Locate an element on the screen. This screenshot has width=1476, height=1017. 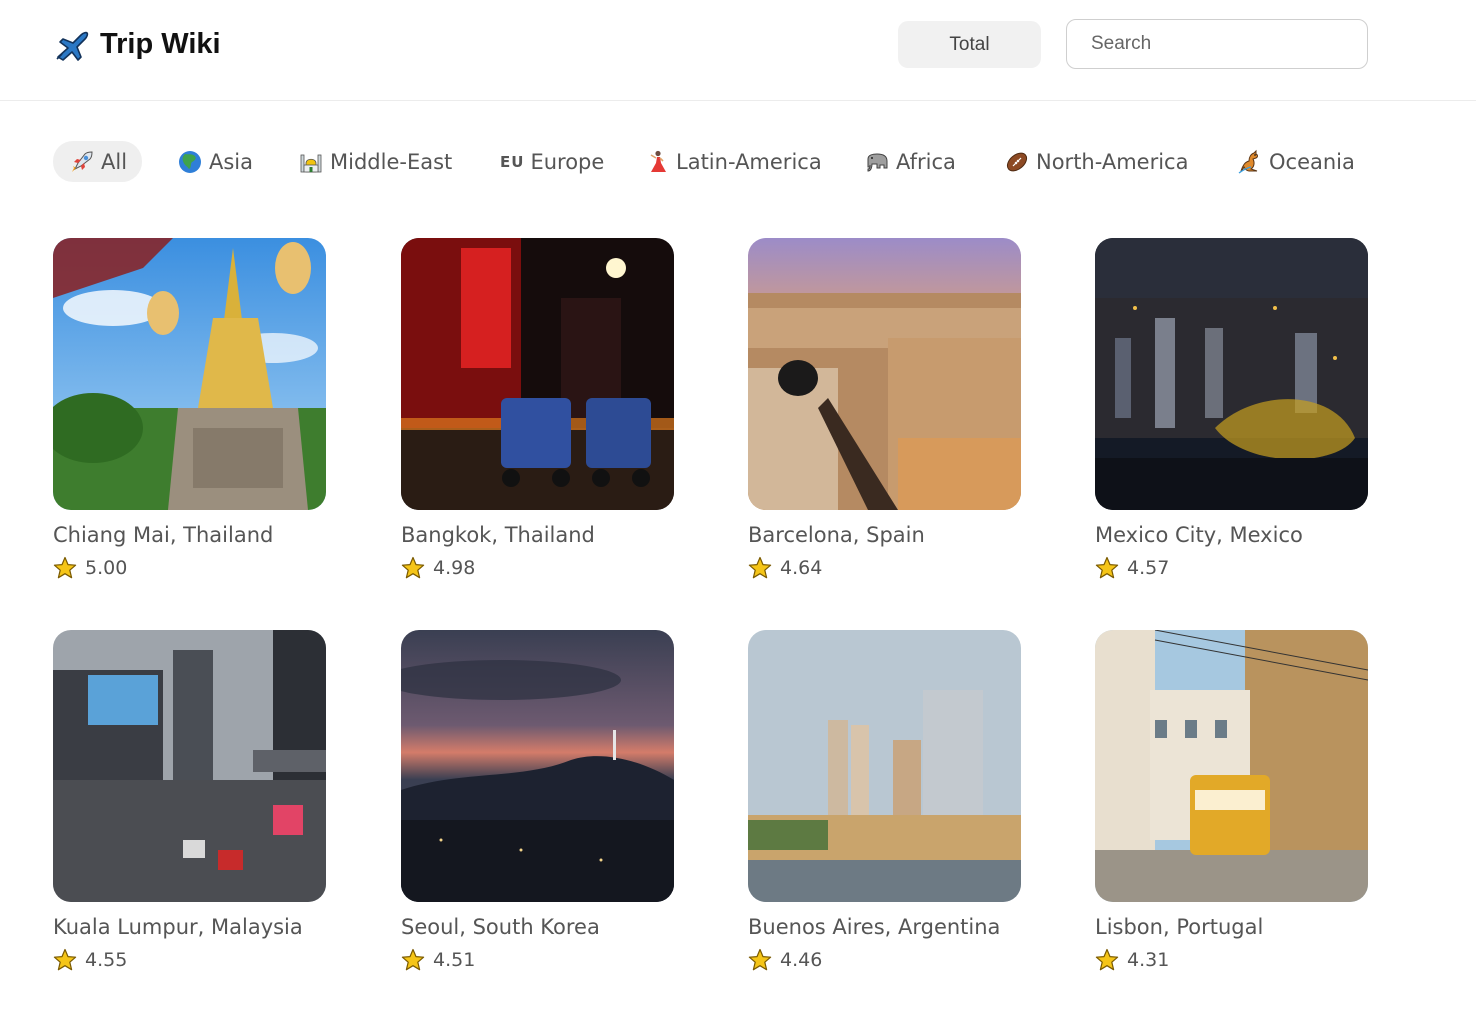
football-icon is located at coordinates (1017, 161).